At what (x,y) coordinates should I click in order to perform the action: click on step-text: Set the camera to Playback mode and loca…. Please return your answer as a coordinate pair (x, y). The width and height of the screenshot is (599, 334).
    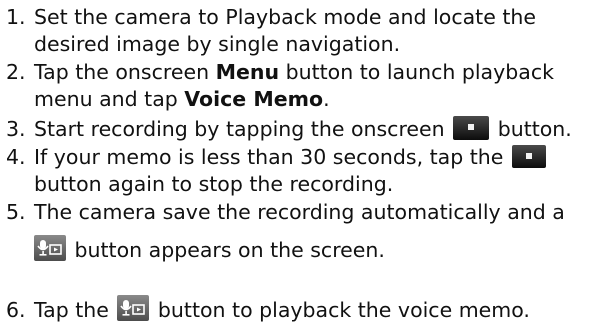
    Looking at the image, I should click on (285, 17).